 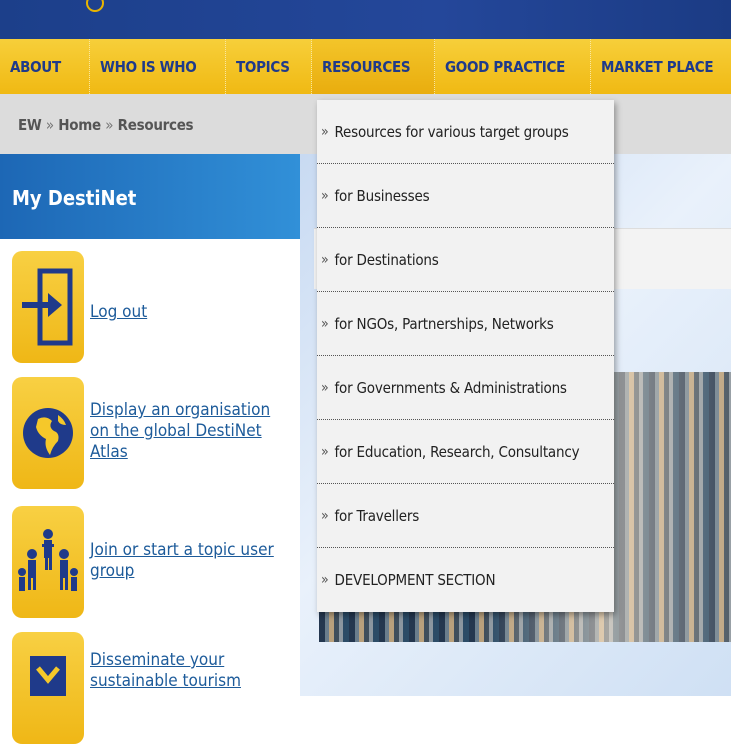 I want to click on breadcrumb-ew: EW, so click(x=30, y=125).